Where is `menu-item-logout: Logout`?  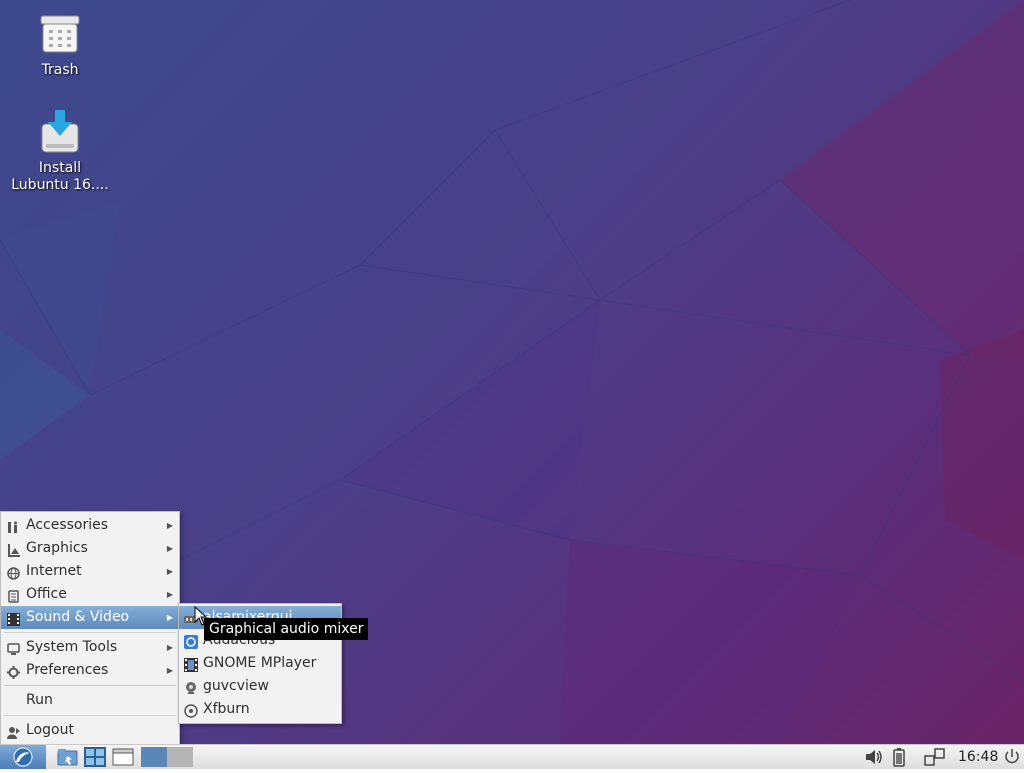
menu-item-logout: Logout is located at coordinates (90, 730).